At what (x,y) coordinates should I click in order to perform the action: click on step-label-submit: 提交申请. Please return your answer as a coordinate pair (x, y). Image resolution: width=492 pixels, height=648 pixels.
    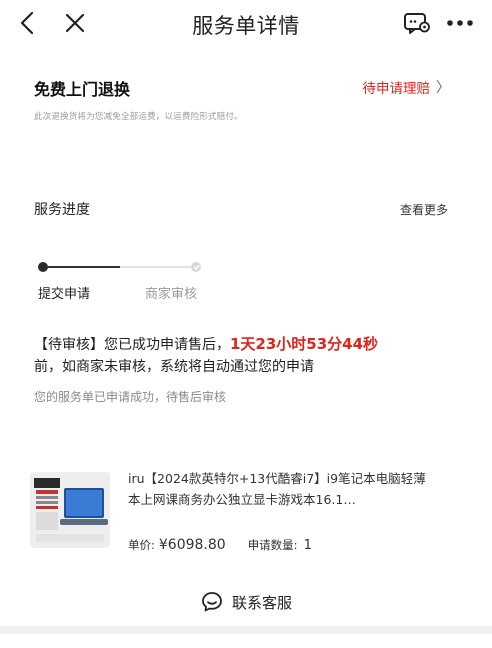
    Looking at the image, I should click on (64, 294).